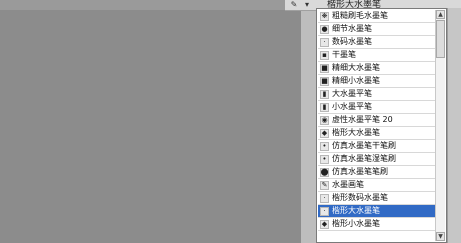 This screenshot has width=461, height=243. I want to click on dropdown-arrow-icon: ▾, so click(307, 4).